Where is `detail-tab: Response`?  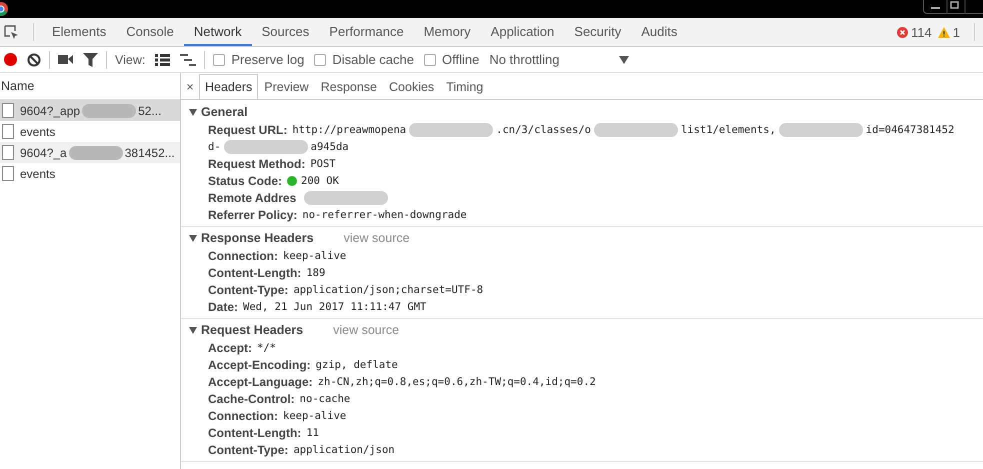
detail-tab: Response is located at coordinates (349, 86).